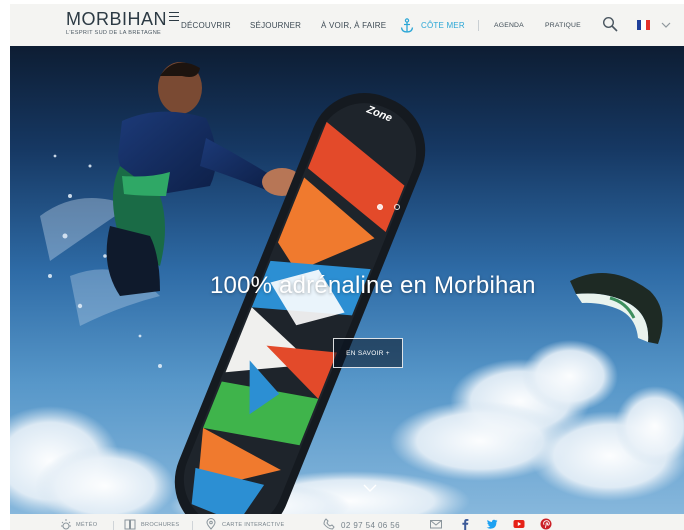 This screenshot has height=530, width=684. What do you see at coordinates (519, 524) in the screenshot?
I see `youtube-icon` at bounding box center [519, 524].